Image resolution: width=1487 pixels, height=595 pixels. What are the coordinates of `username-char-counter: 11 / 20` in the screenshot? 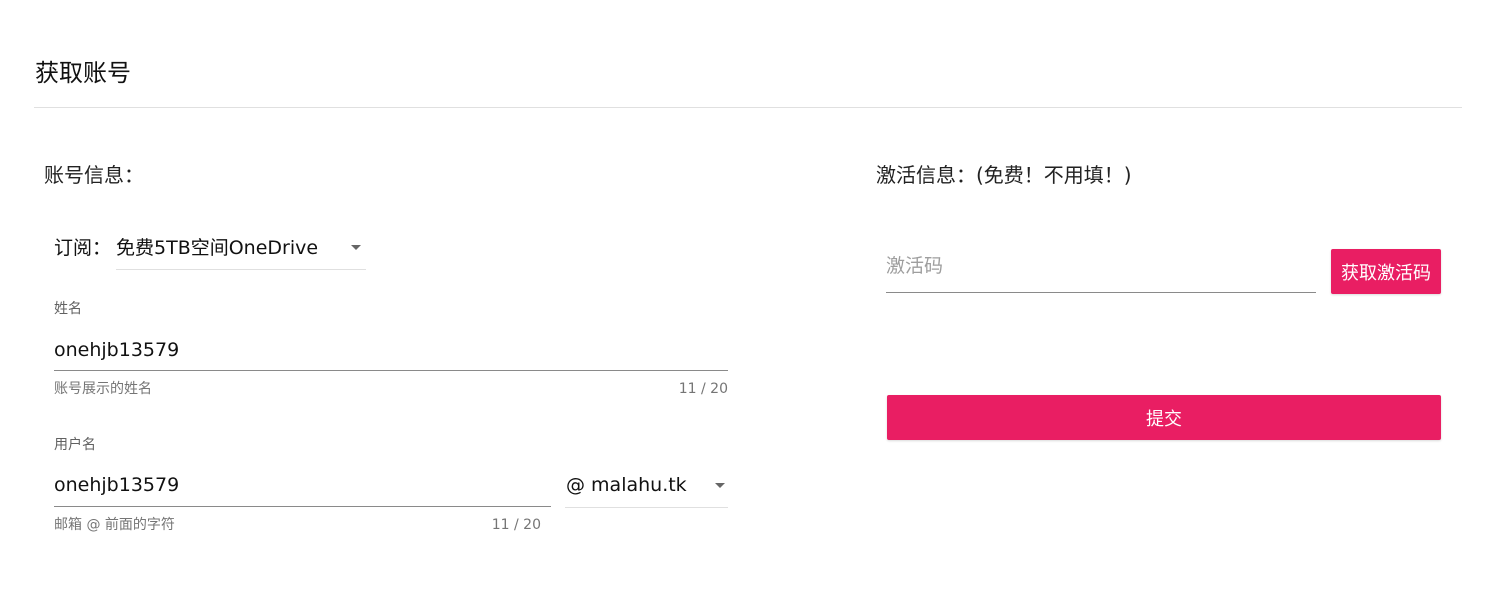 It's located at (516, 525).